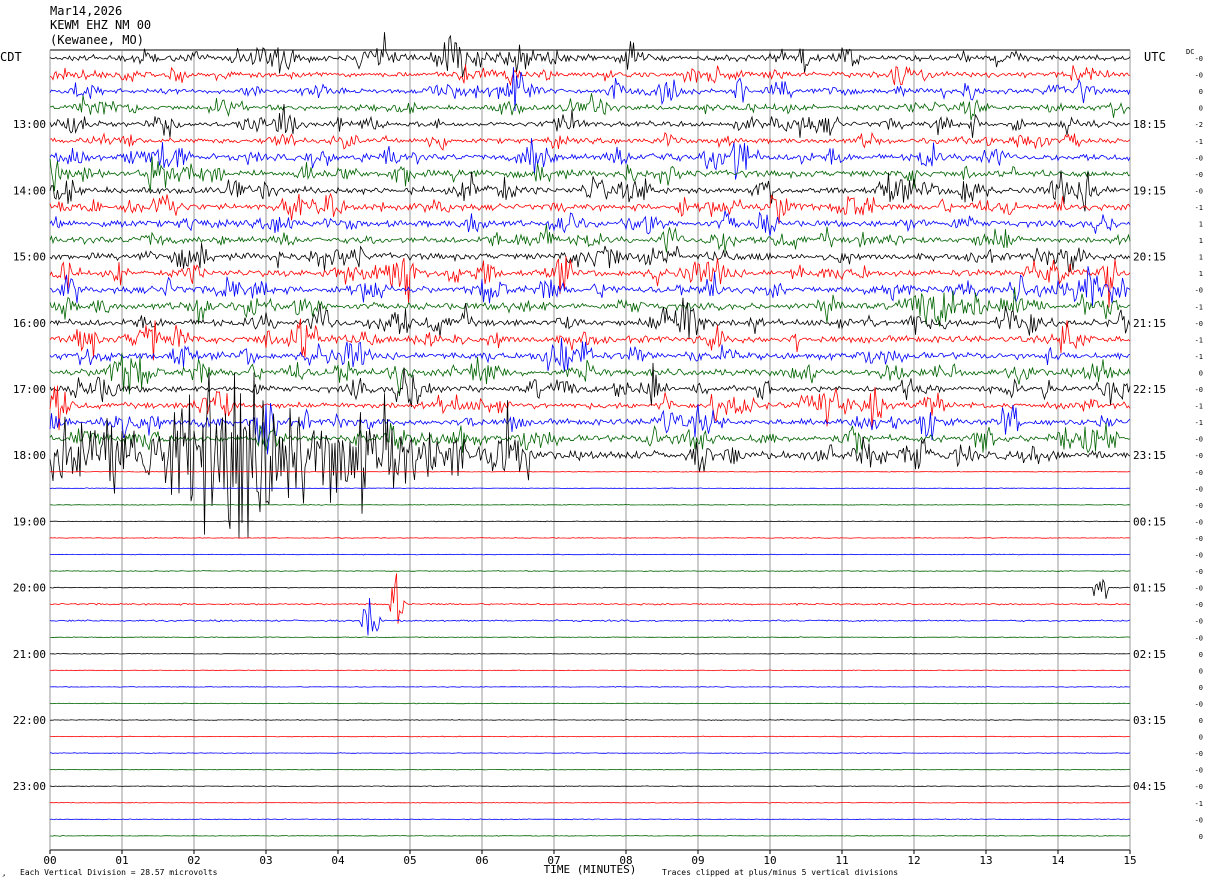 This screenshot has height=886, width=1210. I want to click on x-tick-label: 03, so click(265, 860).